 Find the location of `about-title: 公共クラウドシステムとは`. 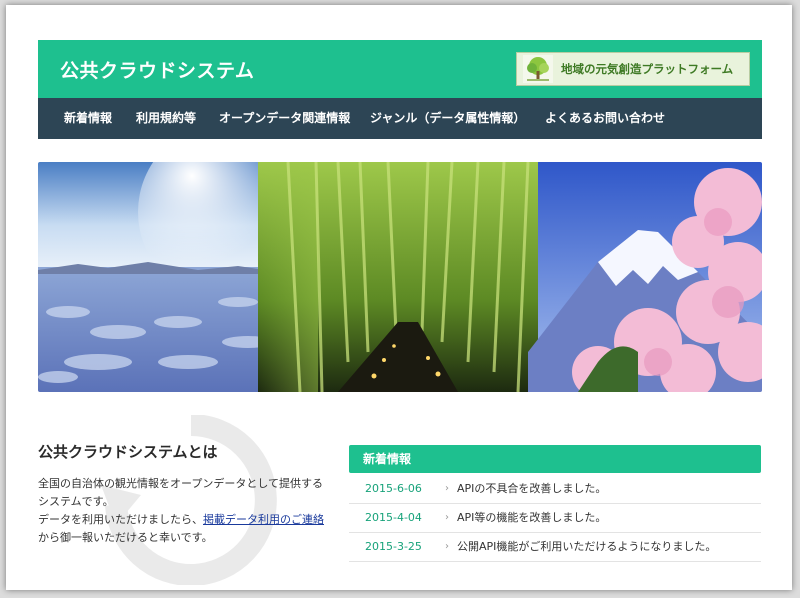

about-title: 公共クラウドシステムとは is located at coordinates (128, 452).